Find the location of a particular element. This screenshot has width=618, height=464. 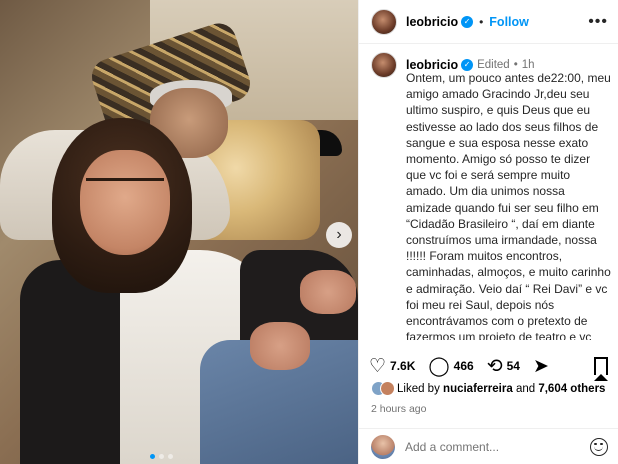

carousel-next-button: › is located at coordinates (339, 235).